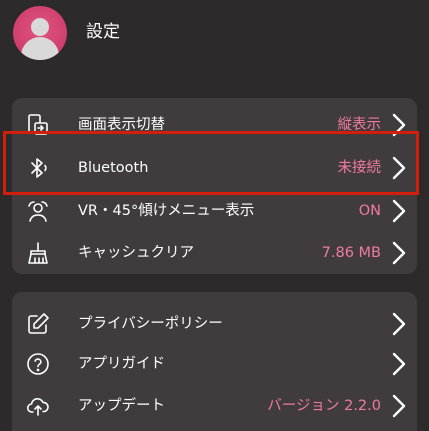 The image size is (429, 431). Describe the element at coordinates (38, 364) in the screenshot. I see `help-circle-icon` at that location.